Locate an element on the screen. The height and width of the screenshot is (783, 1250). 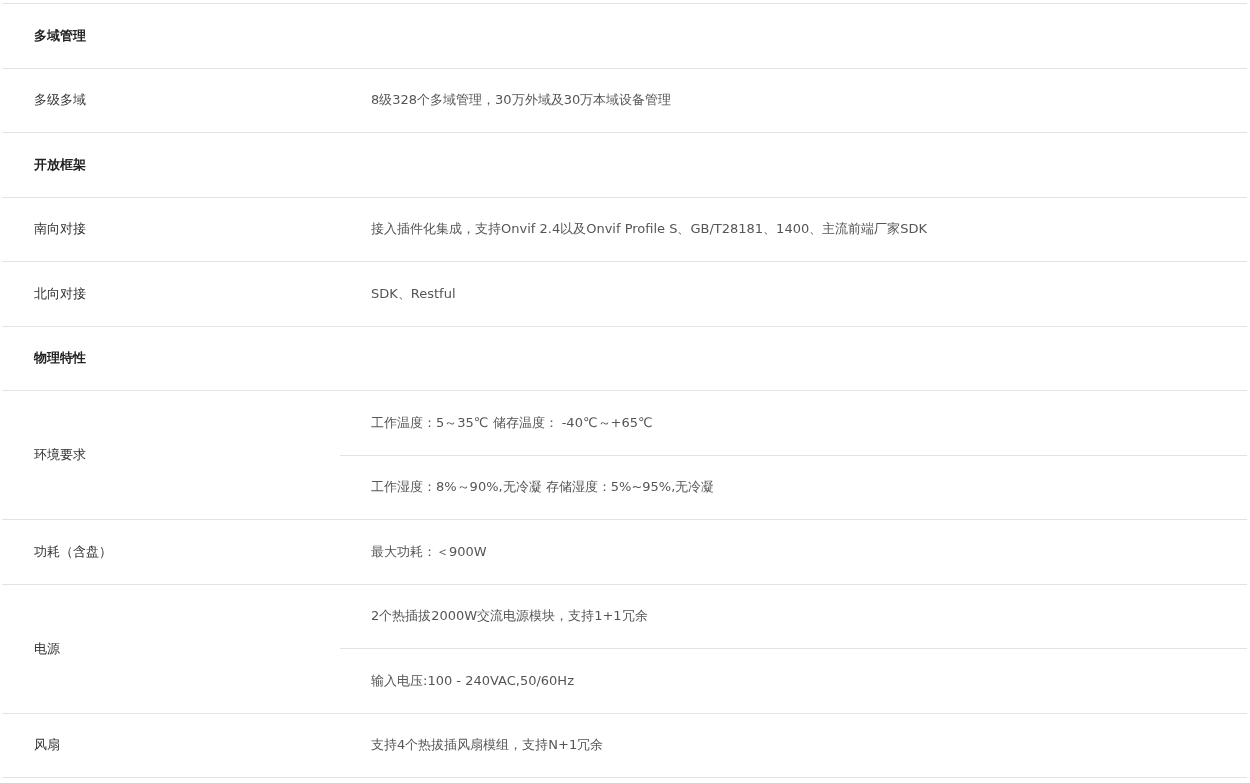
spec-label: 风扇 is located at coordinates (47, 745).